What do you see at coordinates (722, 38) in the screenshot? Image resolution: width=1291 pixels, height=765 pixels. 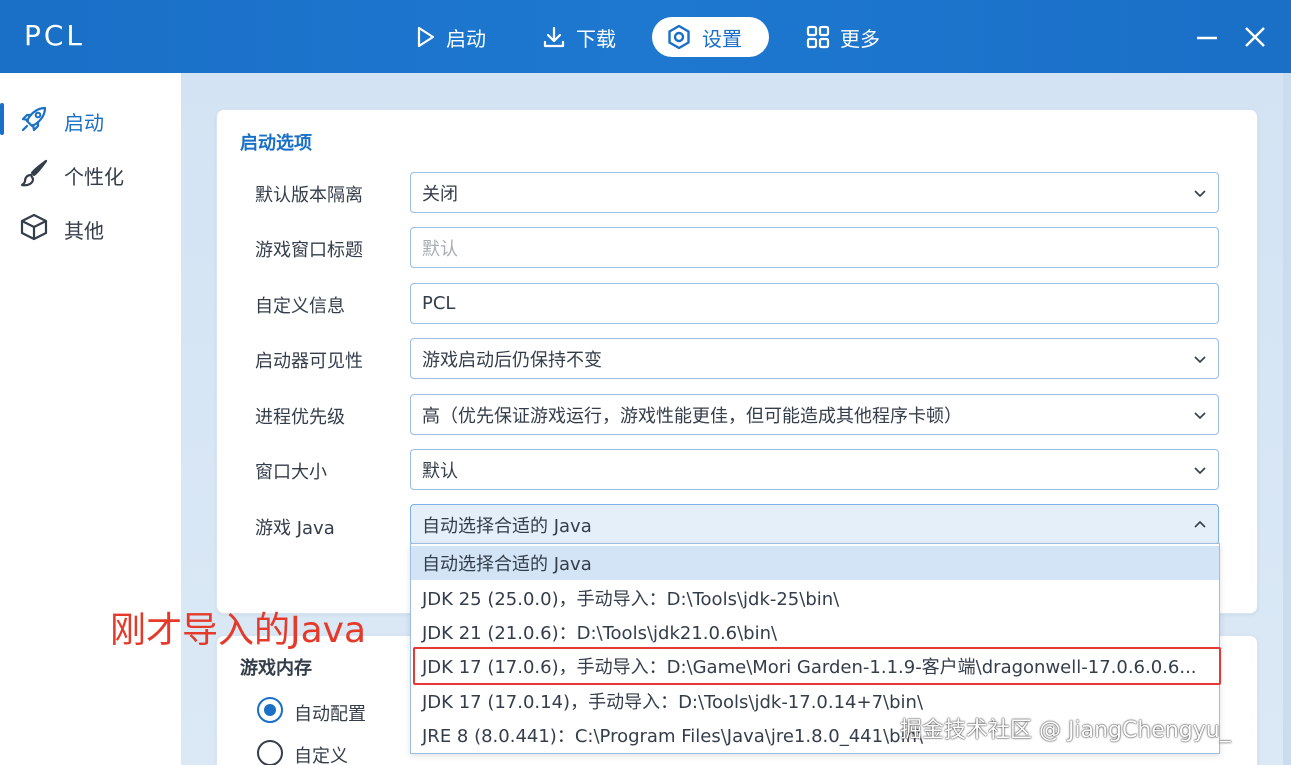 I see `nav-tab-label: 设置` at bounding box center [722, 38].